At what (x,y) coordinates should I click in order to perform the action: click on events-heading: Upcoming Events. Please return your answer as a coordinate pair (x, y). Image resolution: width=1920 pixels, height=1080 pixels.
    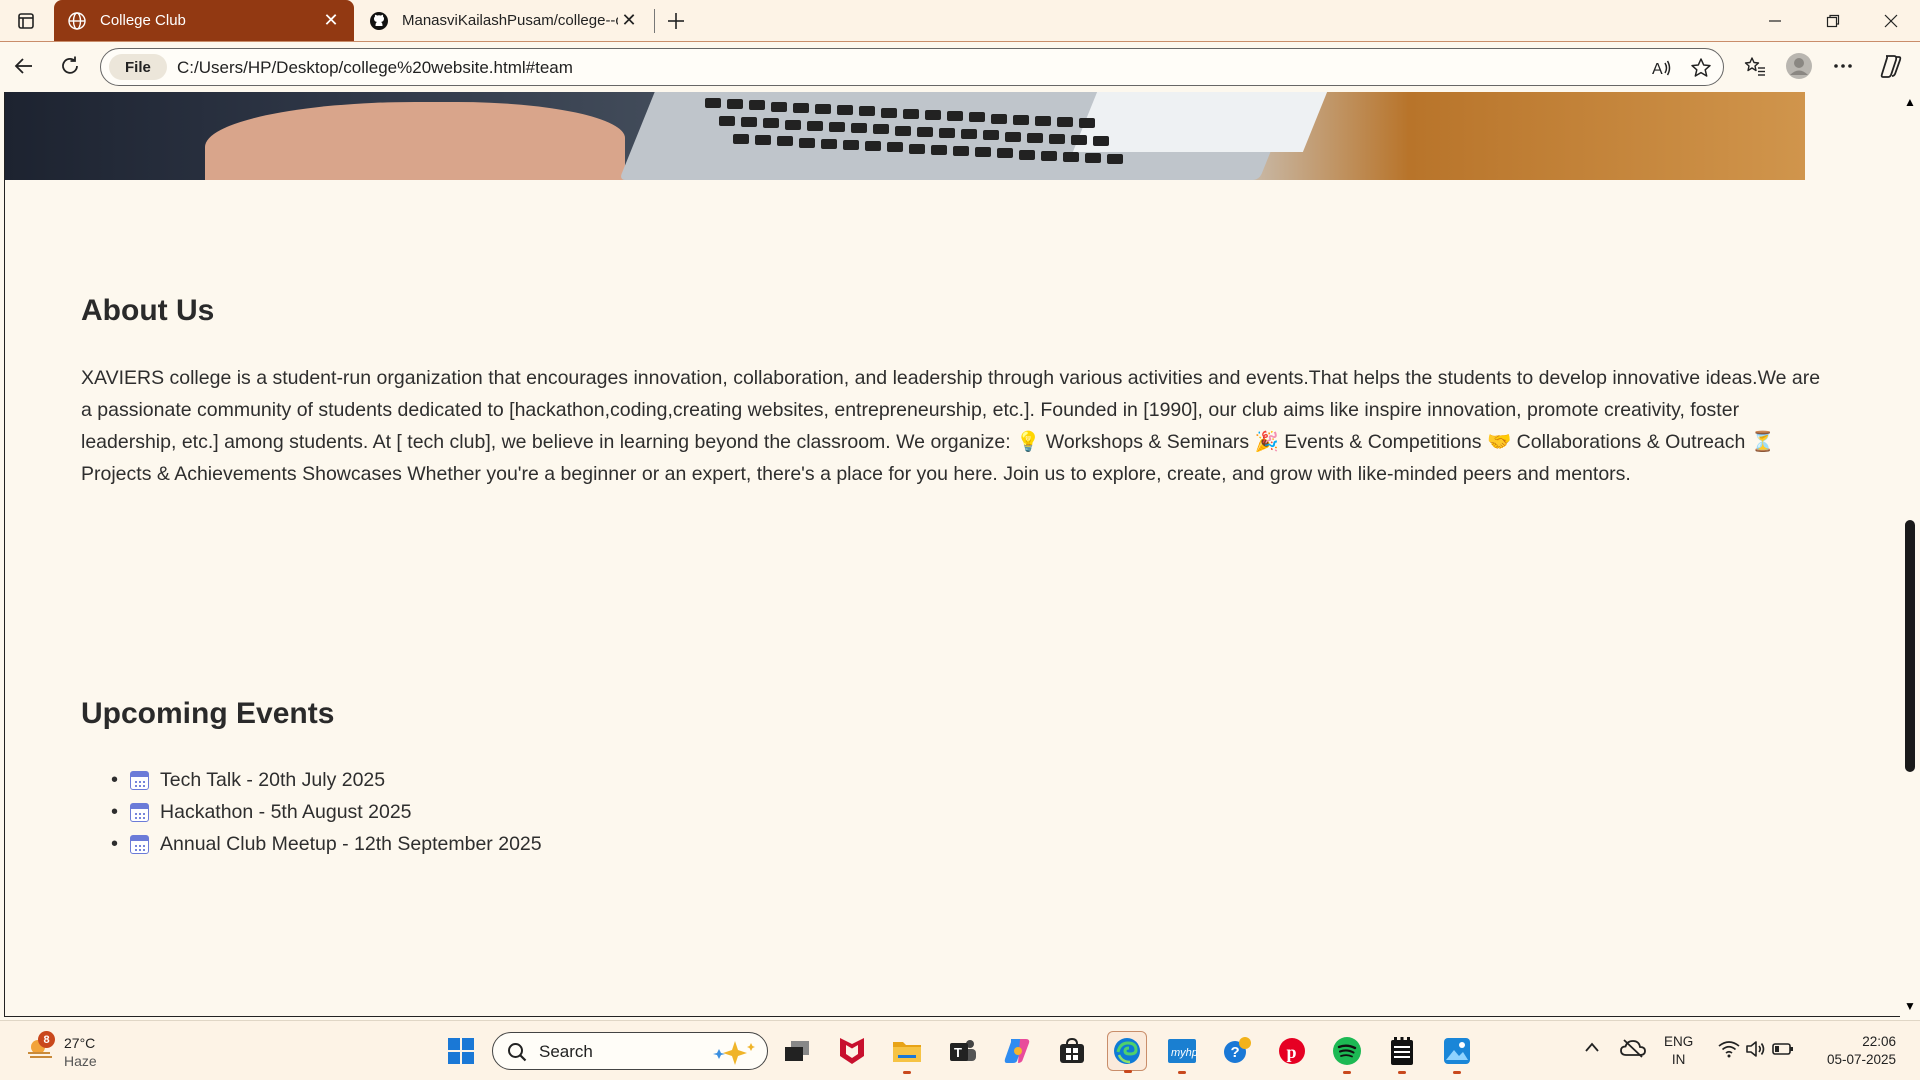
    Looking at the image, I should click on (208, 713).